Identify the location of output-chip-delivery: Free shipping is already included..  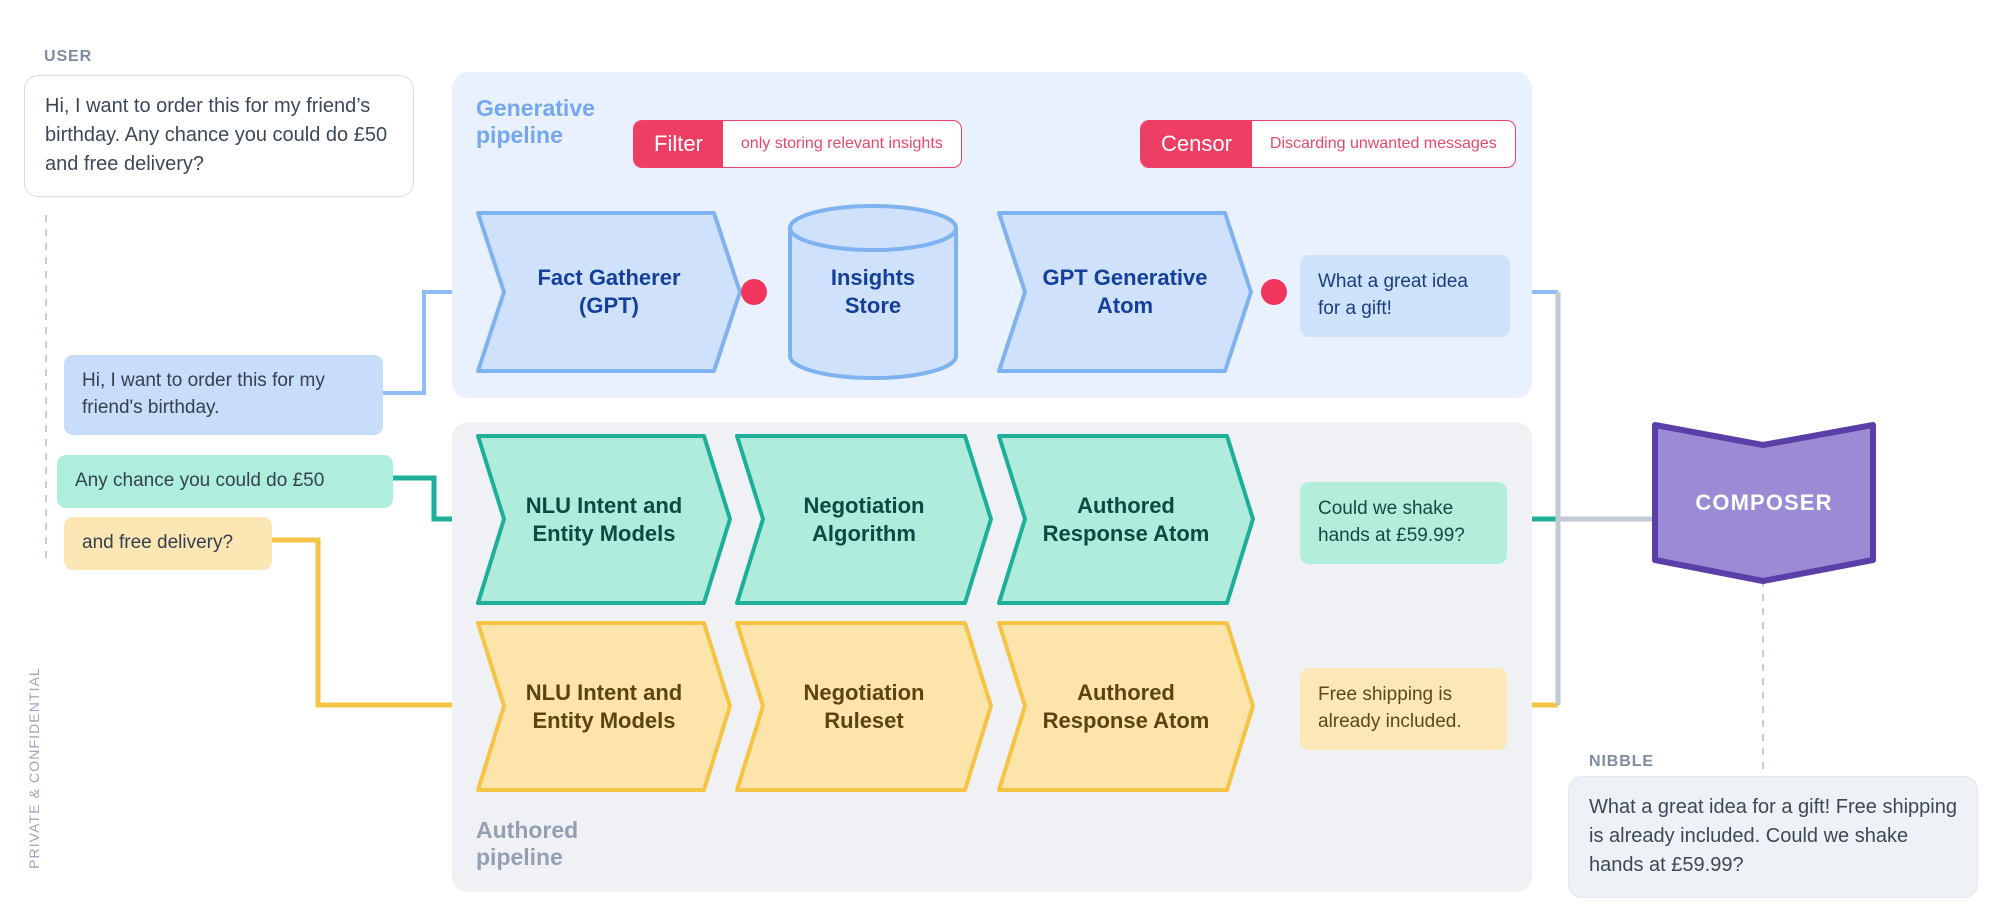
(1403, 709).